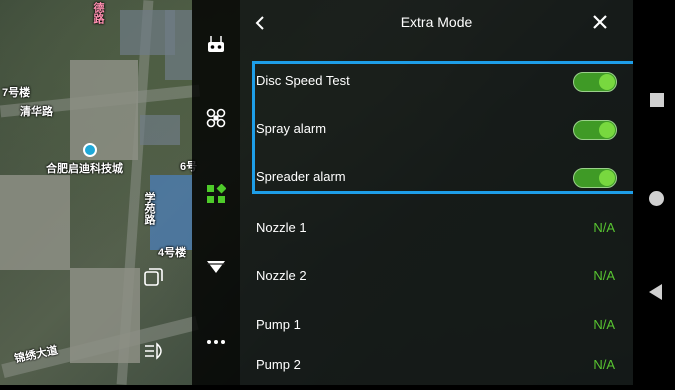  I want to click on page-title: Extra Mode, so click(436, 22).